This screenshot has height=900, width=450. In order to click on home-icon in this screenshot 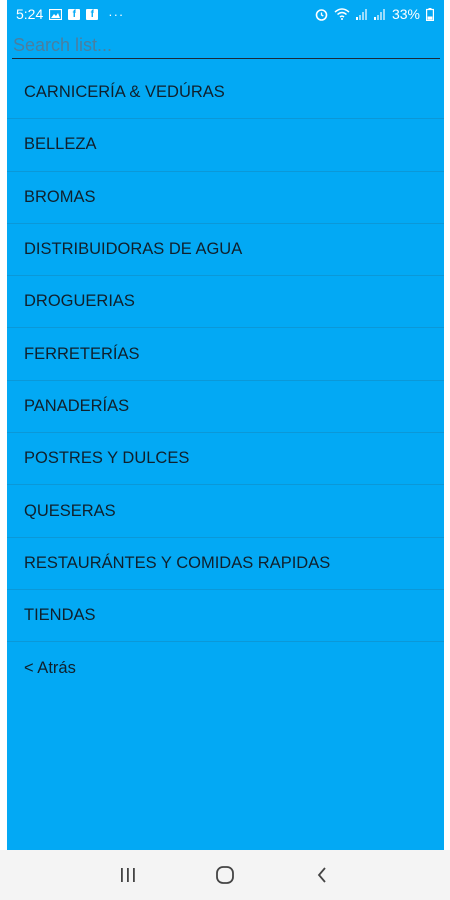, I will do `click(225, 875)`.